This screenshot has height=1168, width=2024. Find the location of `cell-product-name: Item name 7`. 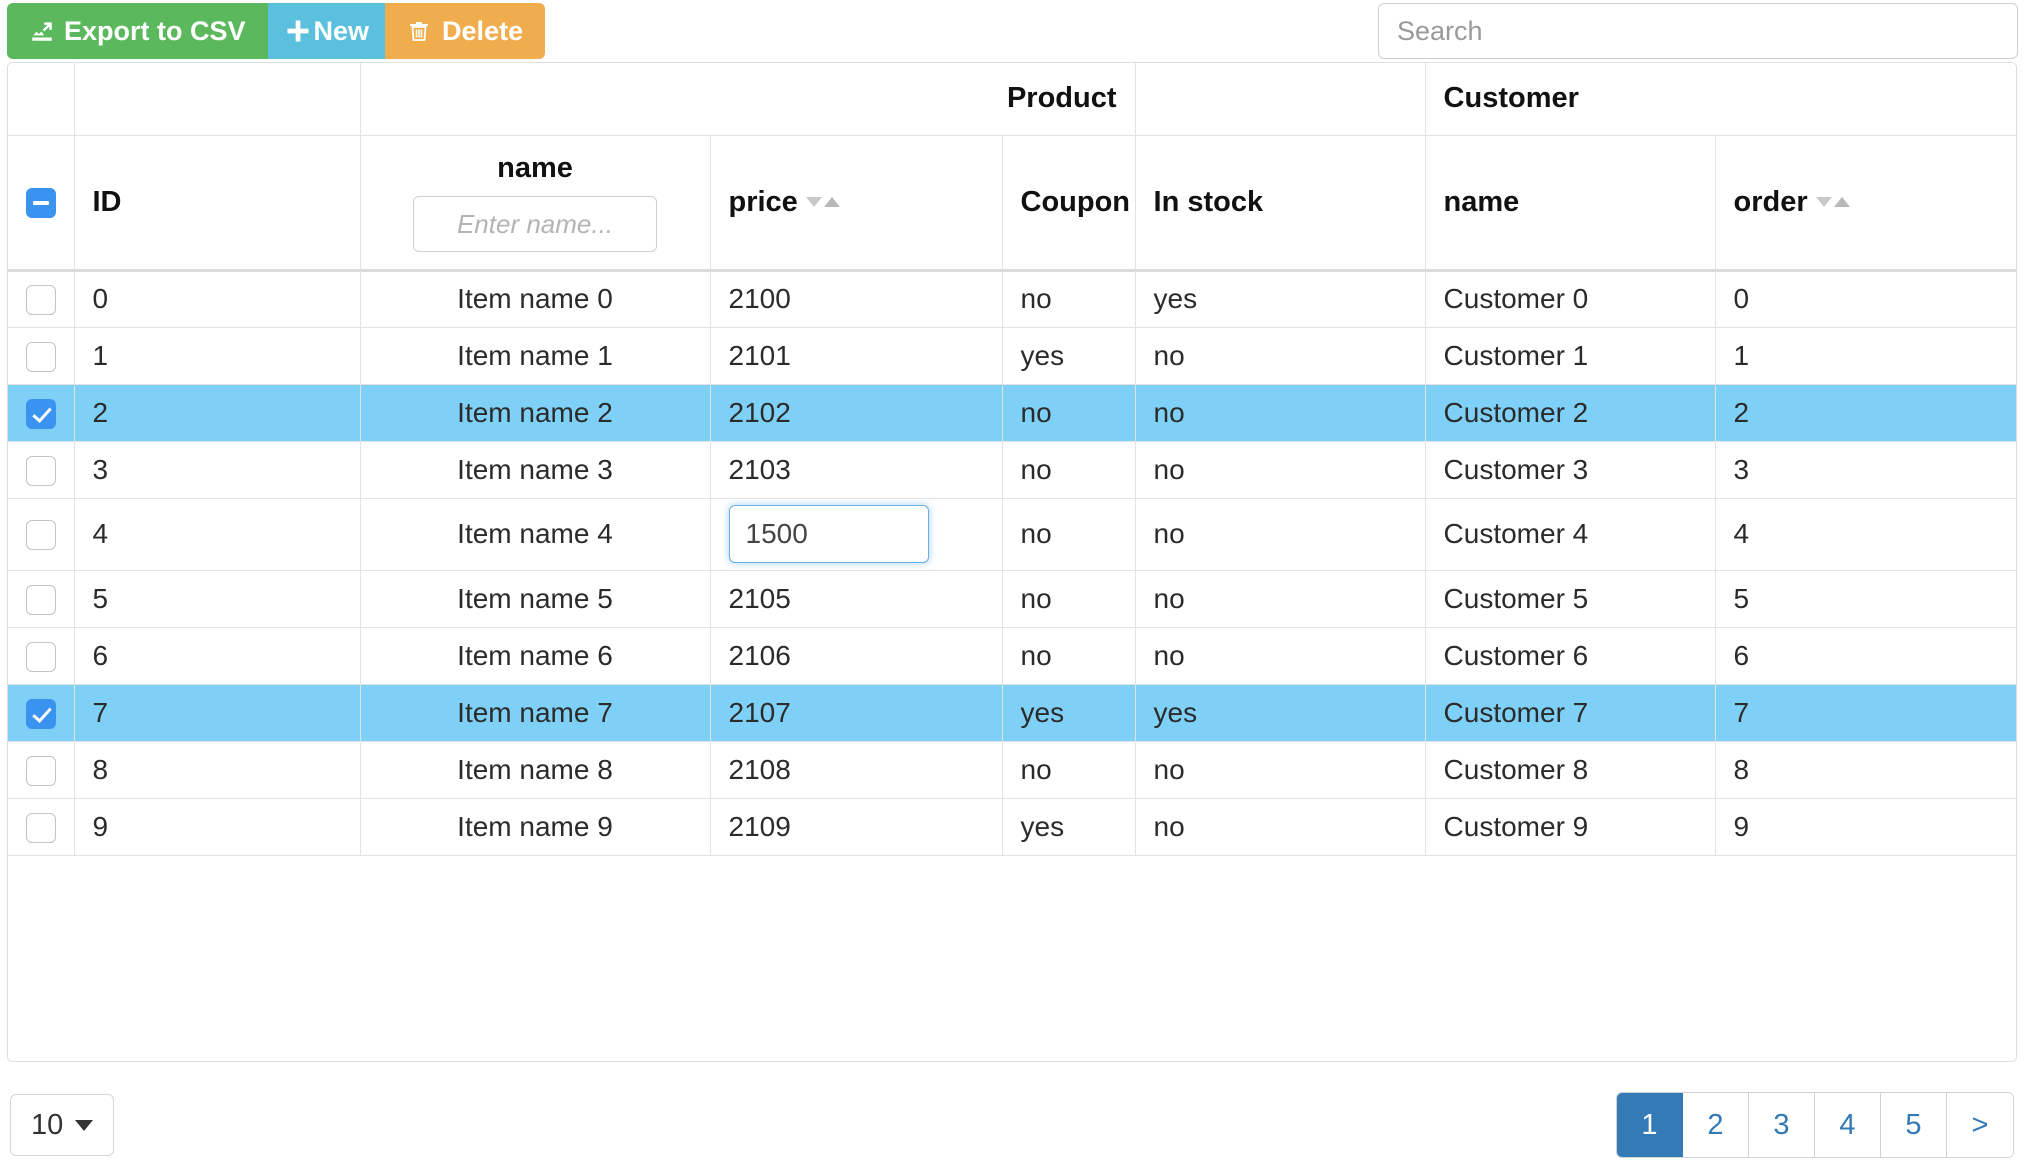

cell-product-name: Item name 7 is located at coordinates (535, 713).